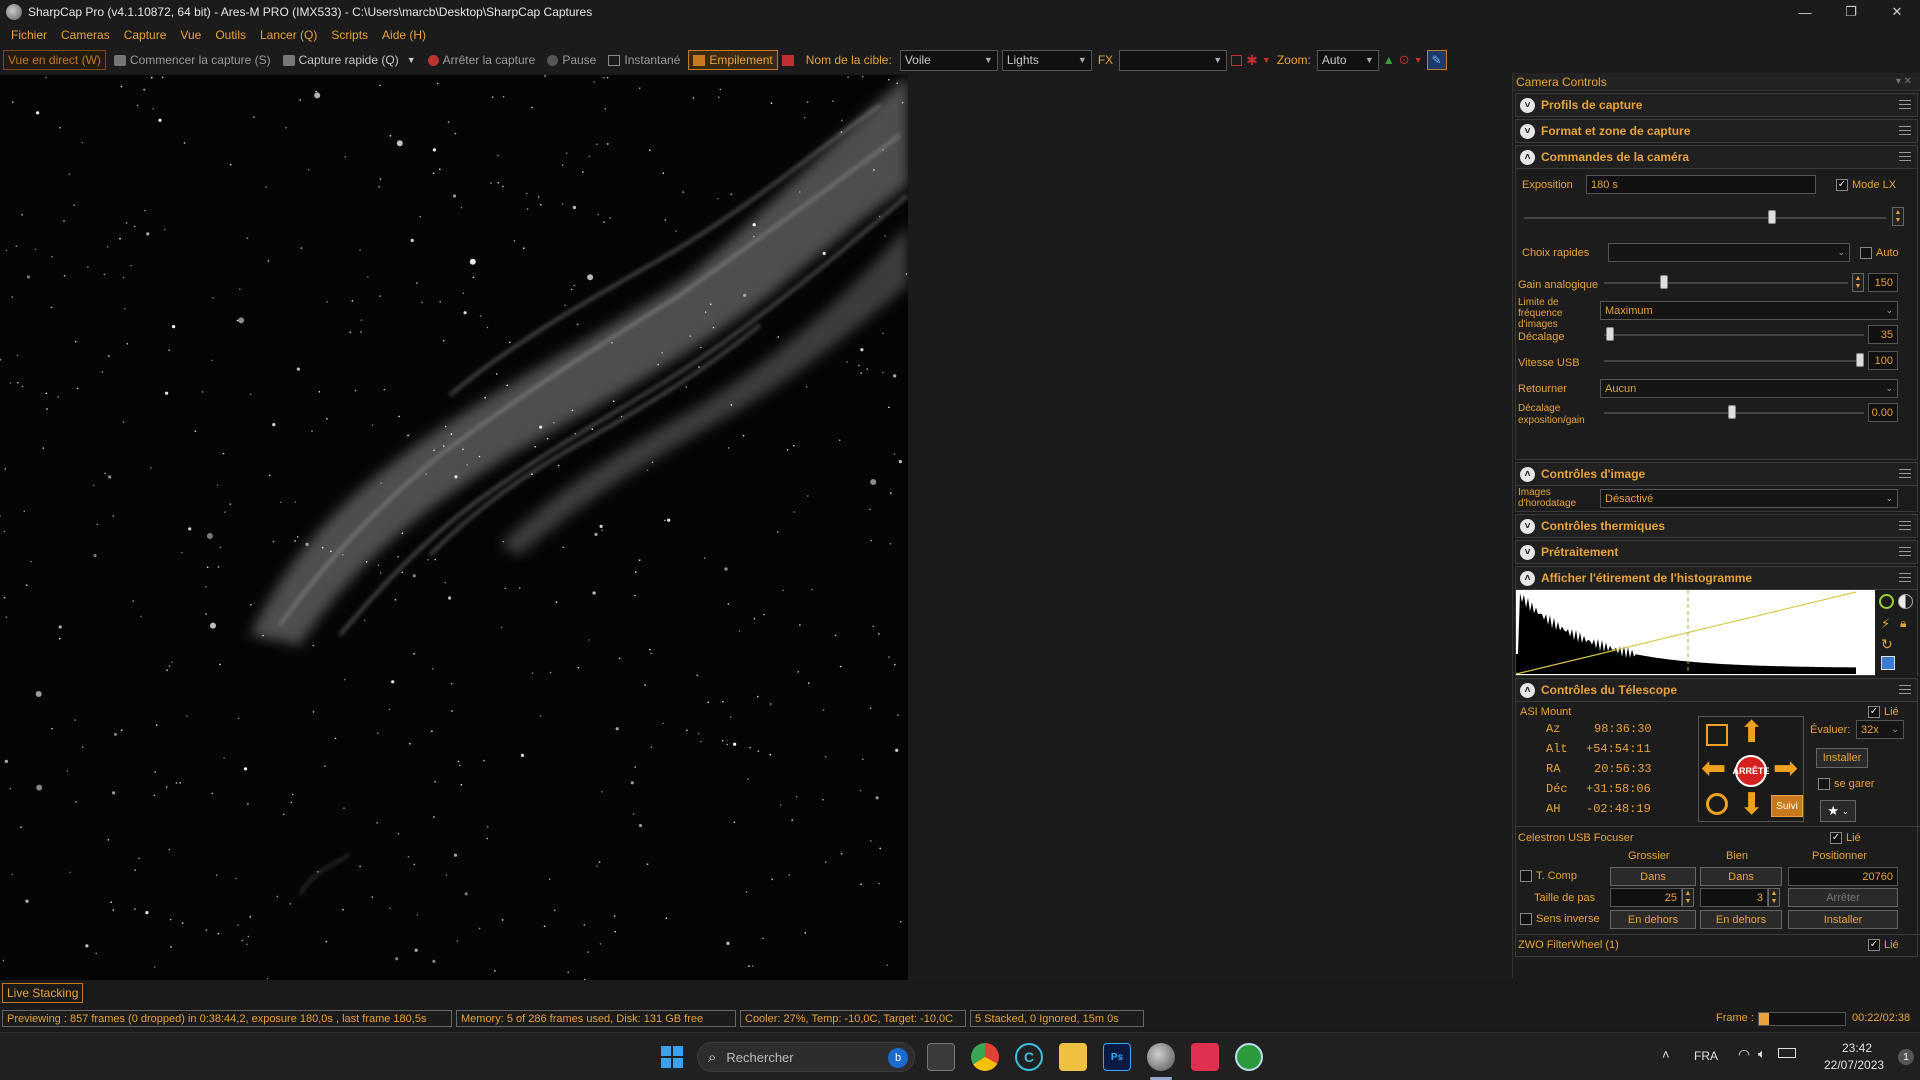 Image resolution: width=1920 pixels, height=1080 pixels. Describe the element at coordinates (1854, 1065) in the screenshot. I see `clock-date: 22/07/2023` at that location.